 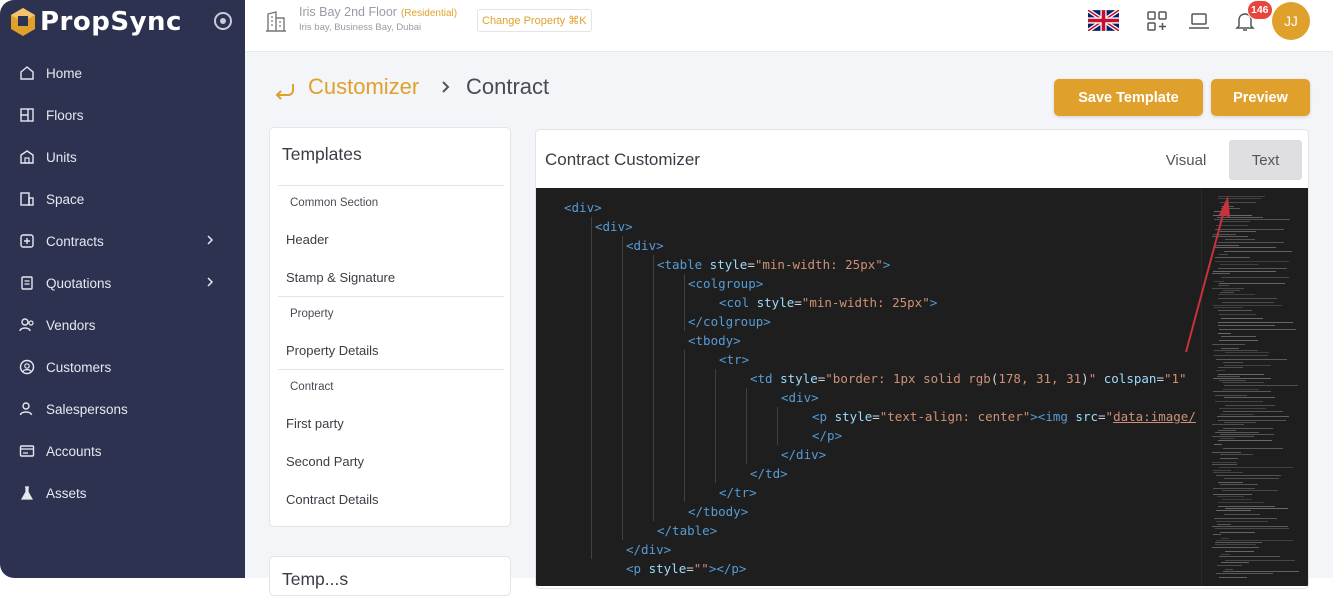 I want to click on tab-visual: Visual, so click(x=1186, y=160).